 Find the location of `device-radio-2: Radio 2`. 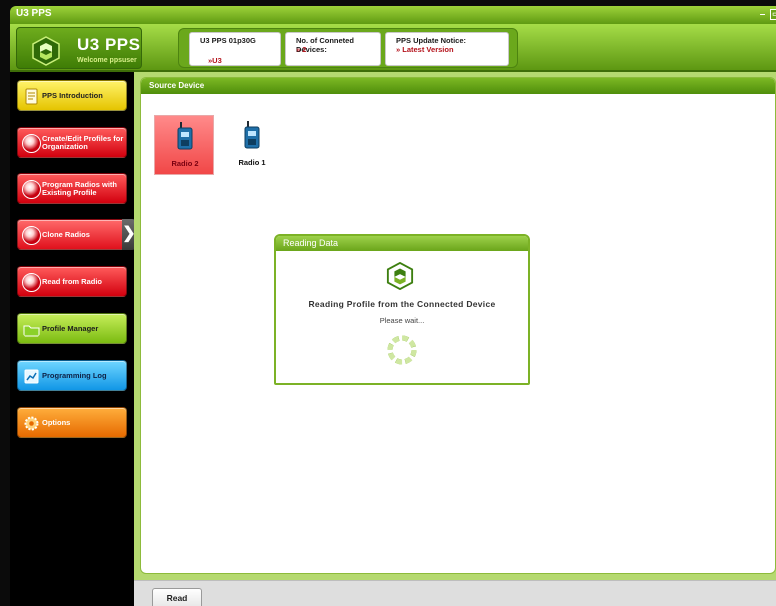

device-radio-2: Radio 2 is located at coordinates (184, 145).